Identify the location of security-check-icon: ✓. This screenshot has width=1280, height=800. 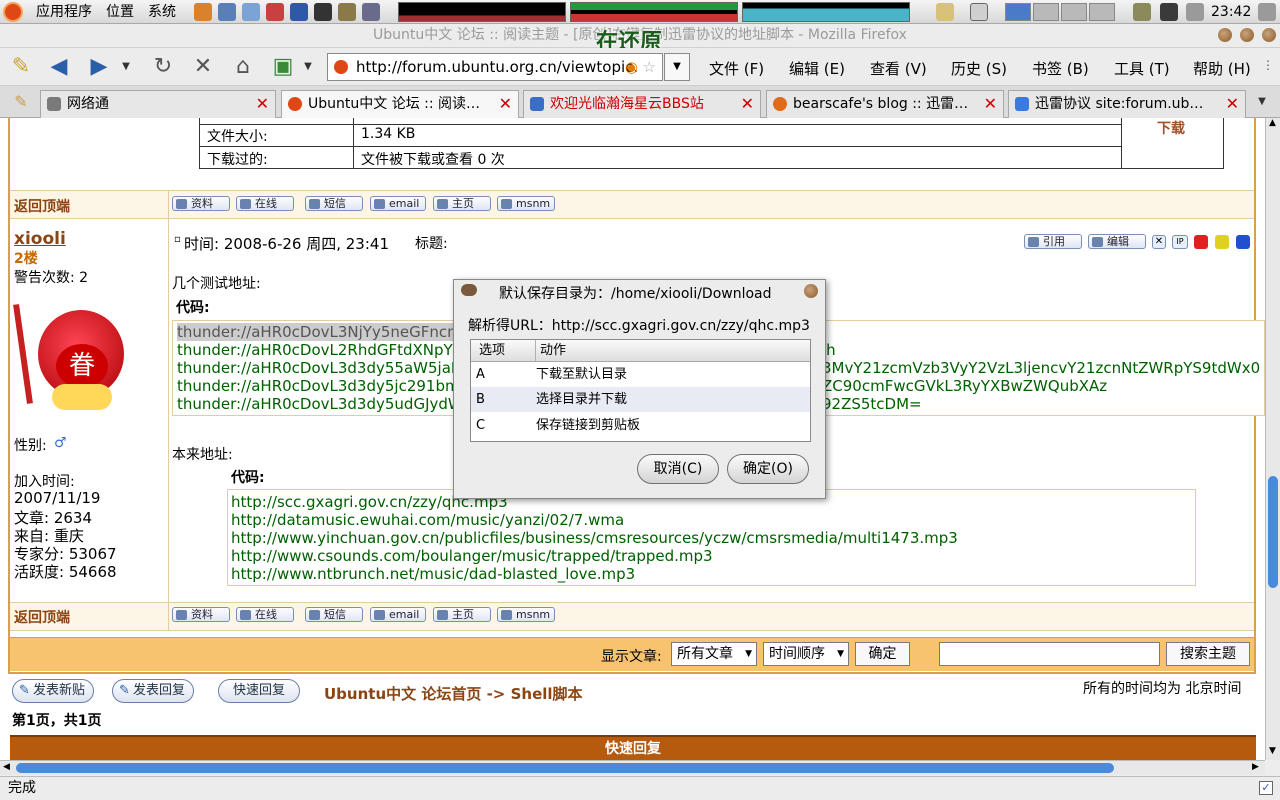
(1266, 788).